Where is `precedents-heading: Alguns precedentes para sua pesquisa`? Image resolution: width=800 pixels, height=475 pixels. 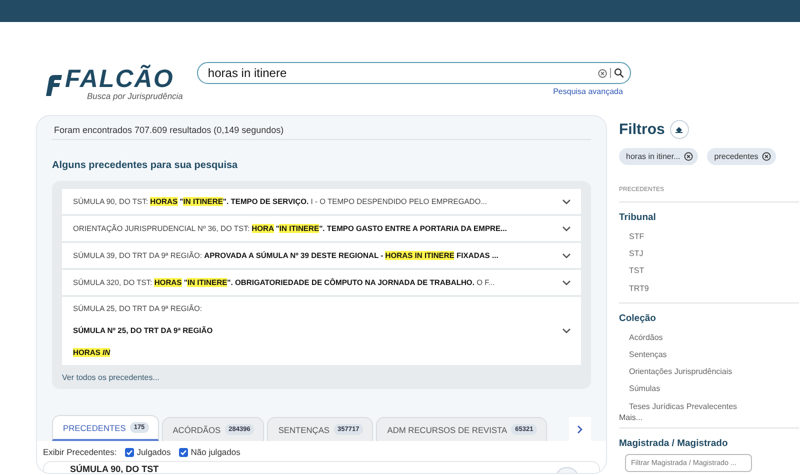 precedents-heading: Alguns precedentes para sua pesquisa is located at coordinates (145, 165).